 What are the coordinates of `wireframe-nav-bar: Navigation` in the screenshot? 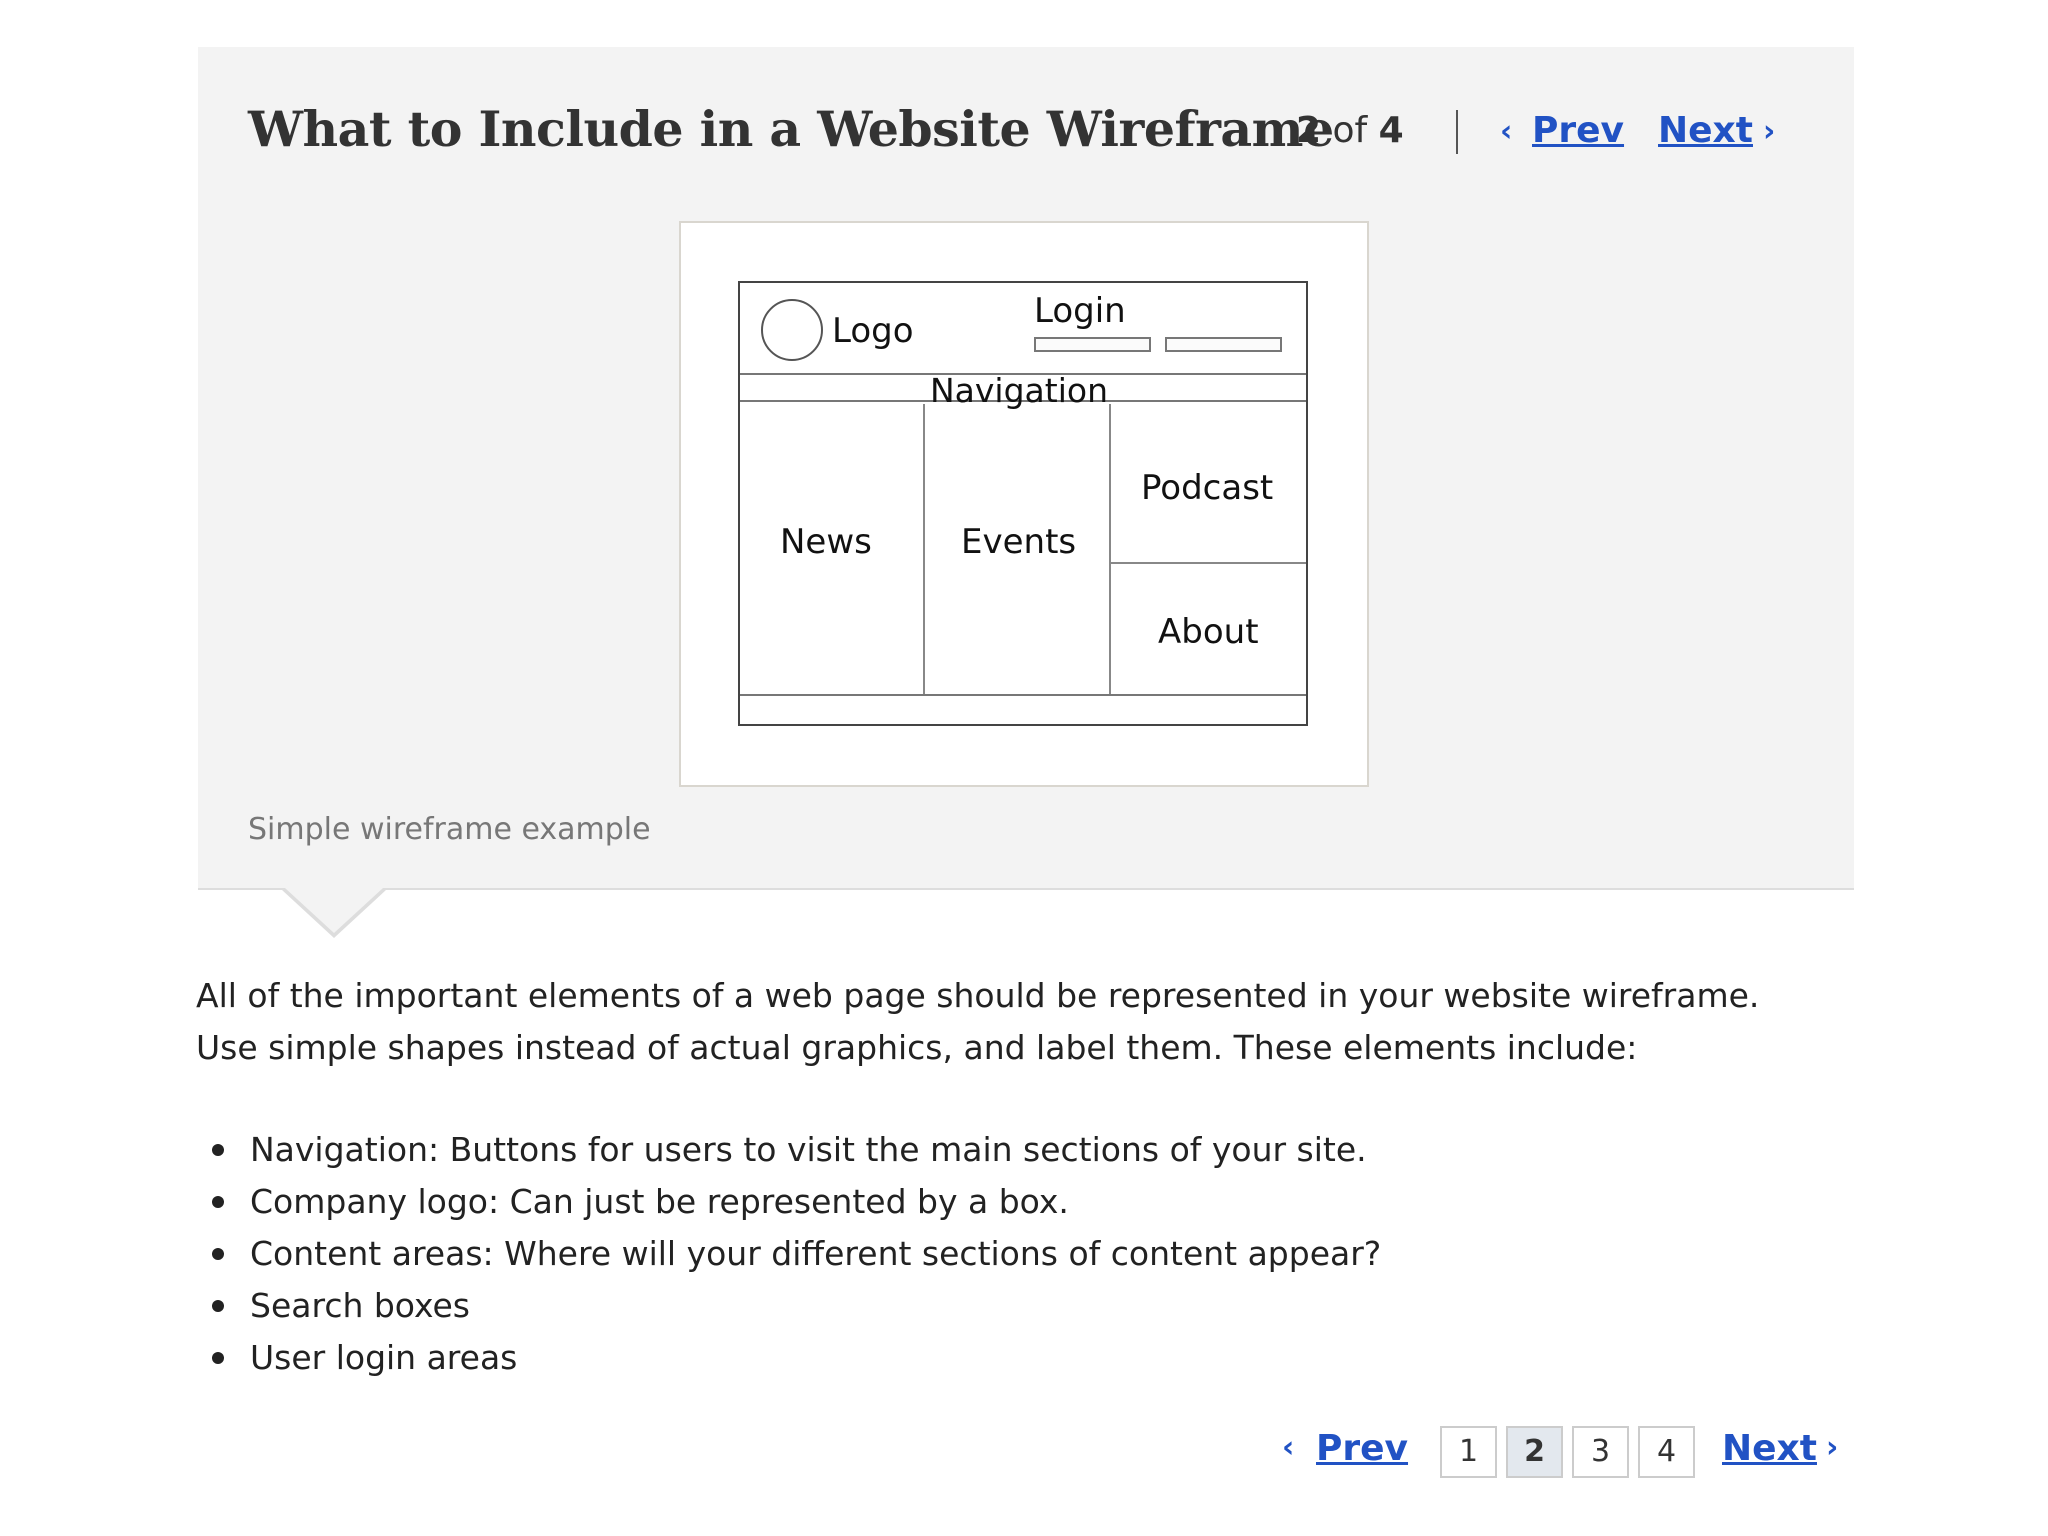 It's located at (1023, 390).